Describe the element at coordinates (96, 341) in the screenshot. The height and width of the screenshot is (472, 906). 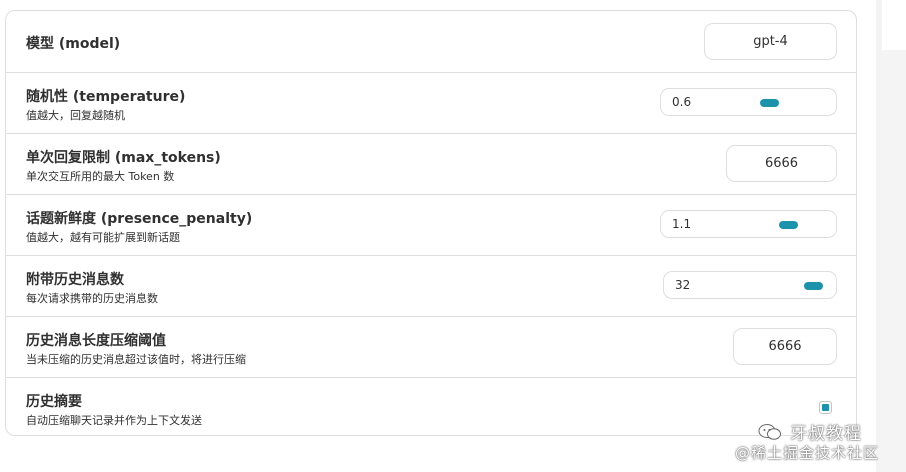
I see `compress-threshold-title: 历史消息长度压缩阈值` at that location.